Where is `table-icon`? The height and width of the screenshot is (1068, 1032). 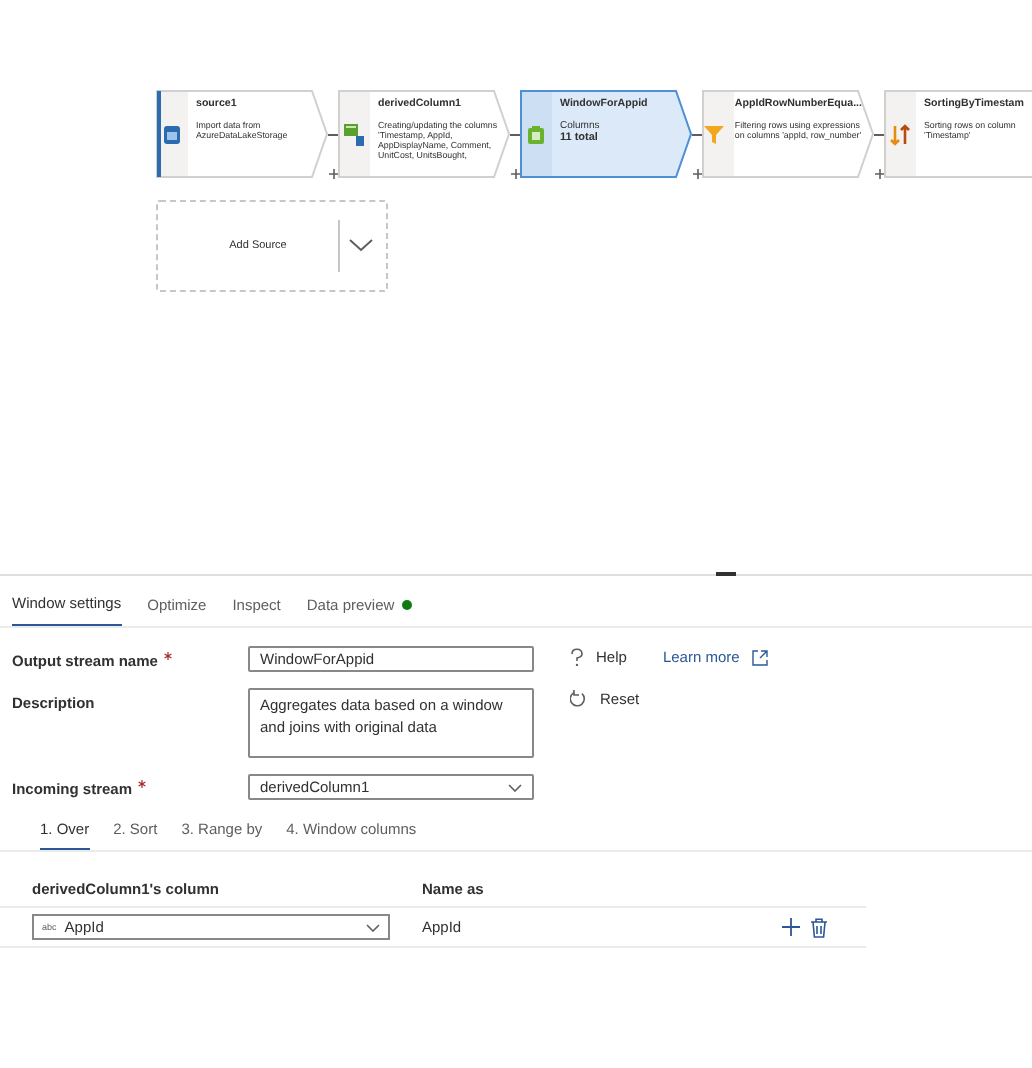
table-icon is located at coordinates (353, 134).